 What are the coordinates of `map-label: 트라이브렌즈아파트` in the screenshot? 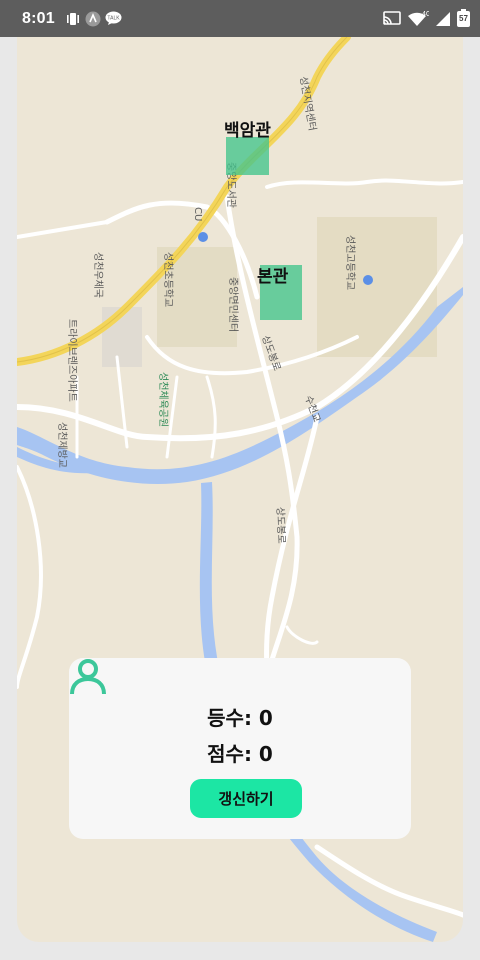 It's located at (72, 360).